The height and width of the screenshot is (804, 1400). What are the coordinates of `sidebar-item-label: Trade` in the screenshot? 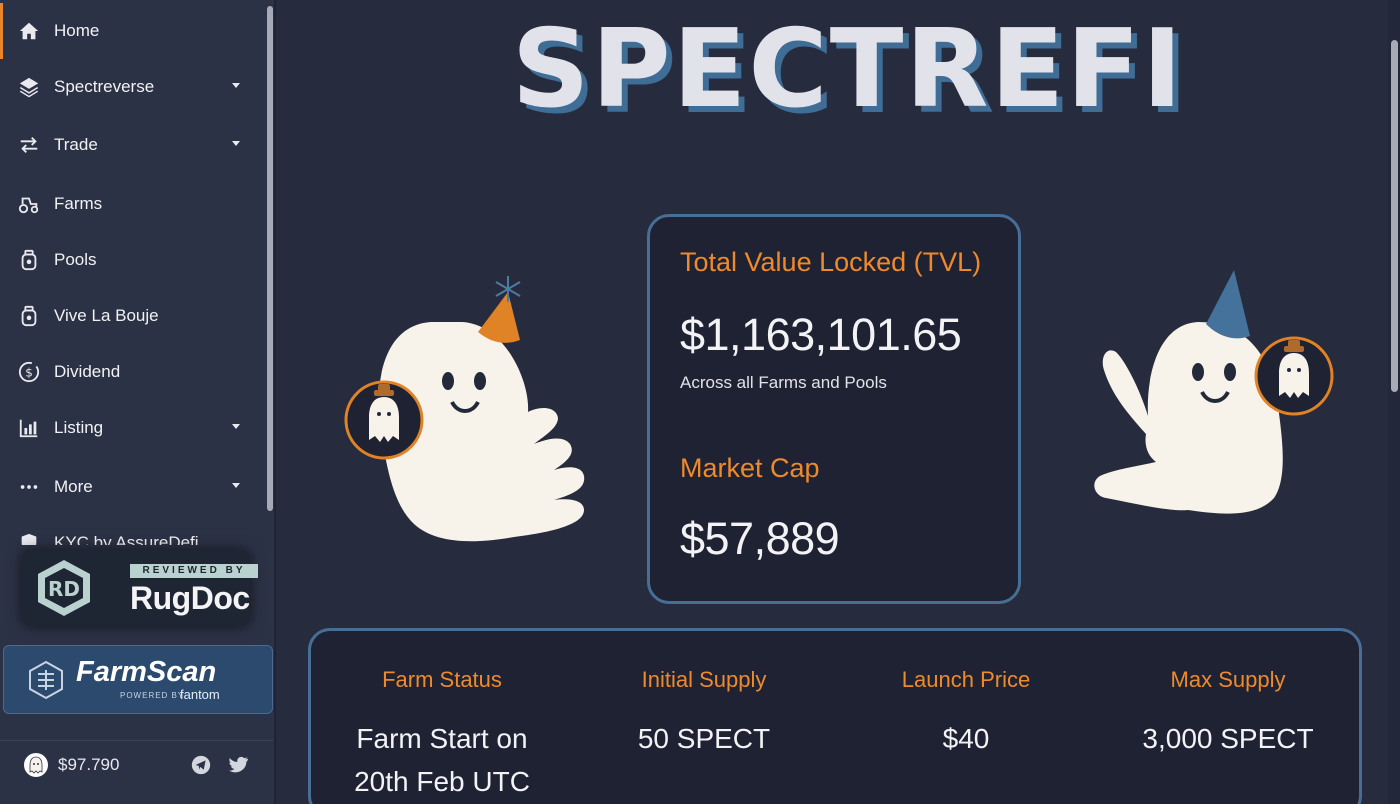 It's located at (76, 144).